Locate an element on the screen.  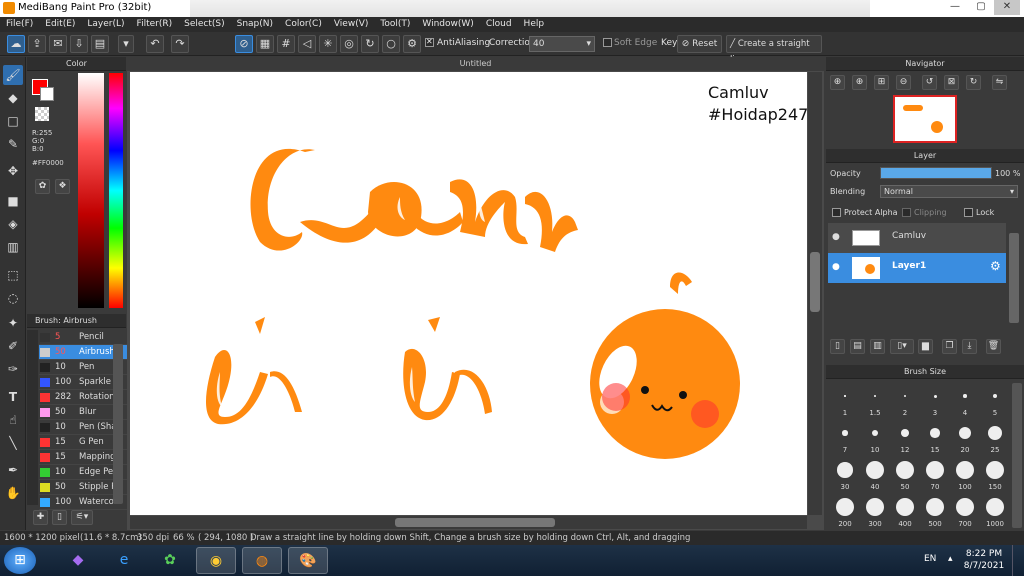
opacity-slider is located at coordinates (936, 173).